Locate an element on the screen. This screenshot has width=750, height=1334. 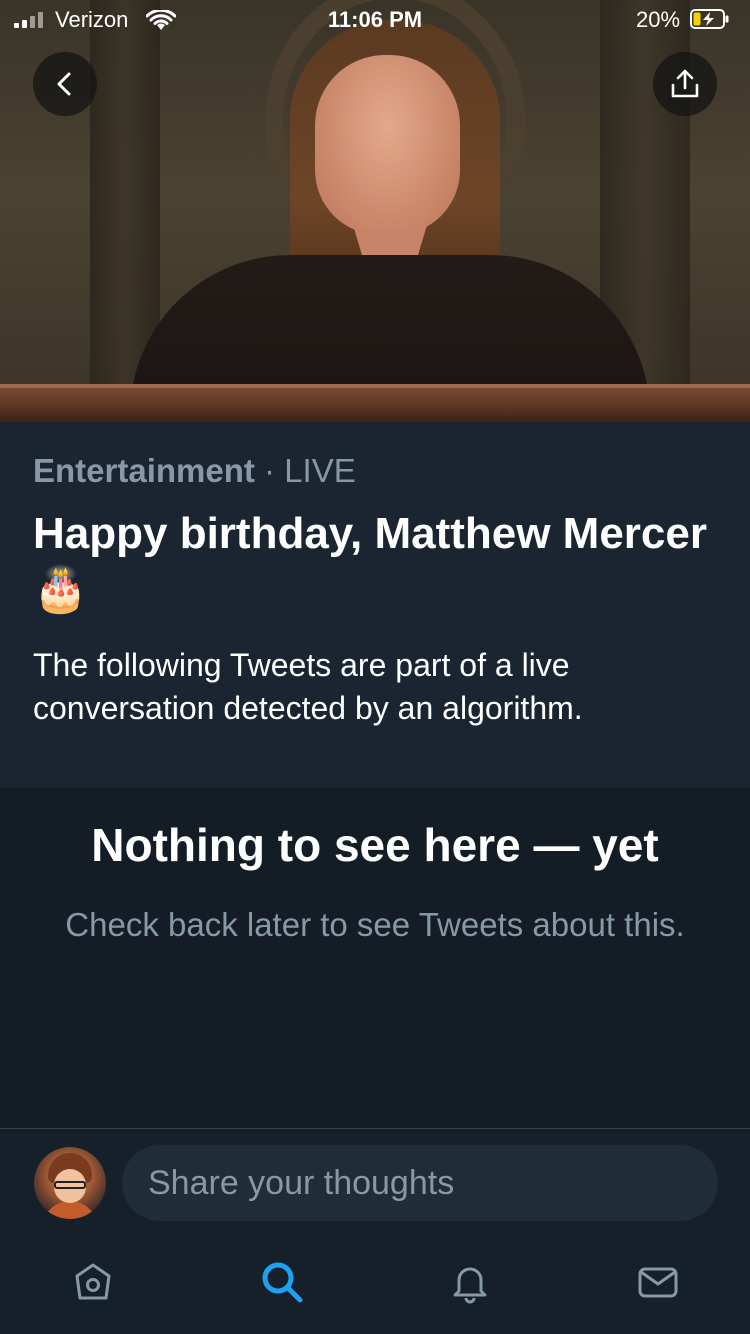
tab-search is located at coordinates (282, 1282).